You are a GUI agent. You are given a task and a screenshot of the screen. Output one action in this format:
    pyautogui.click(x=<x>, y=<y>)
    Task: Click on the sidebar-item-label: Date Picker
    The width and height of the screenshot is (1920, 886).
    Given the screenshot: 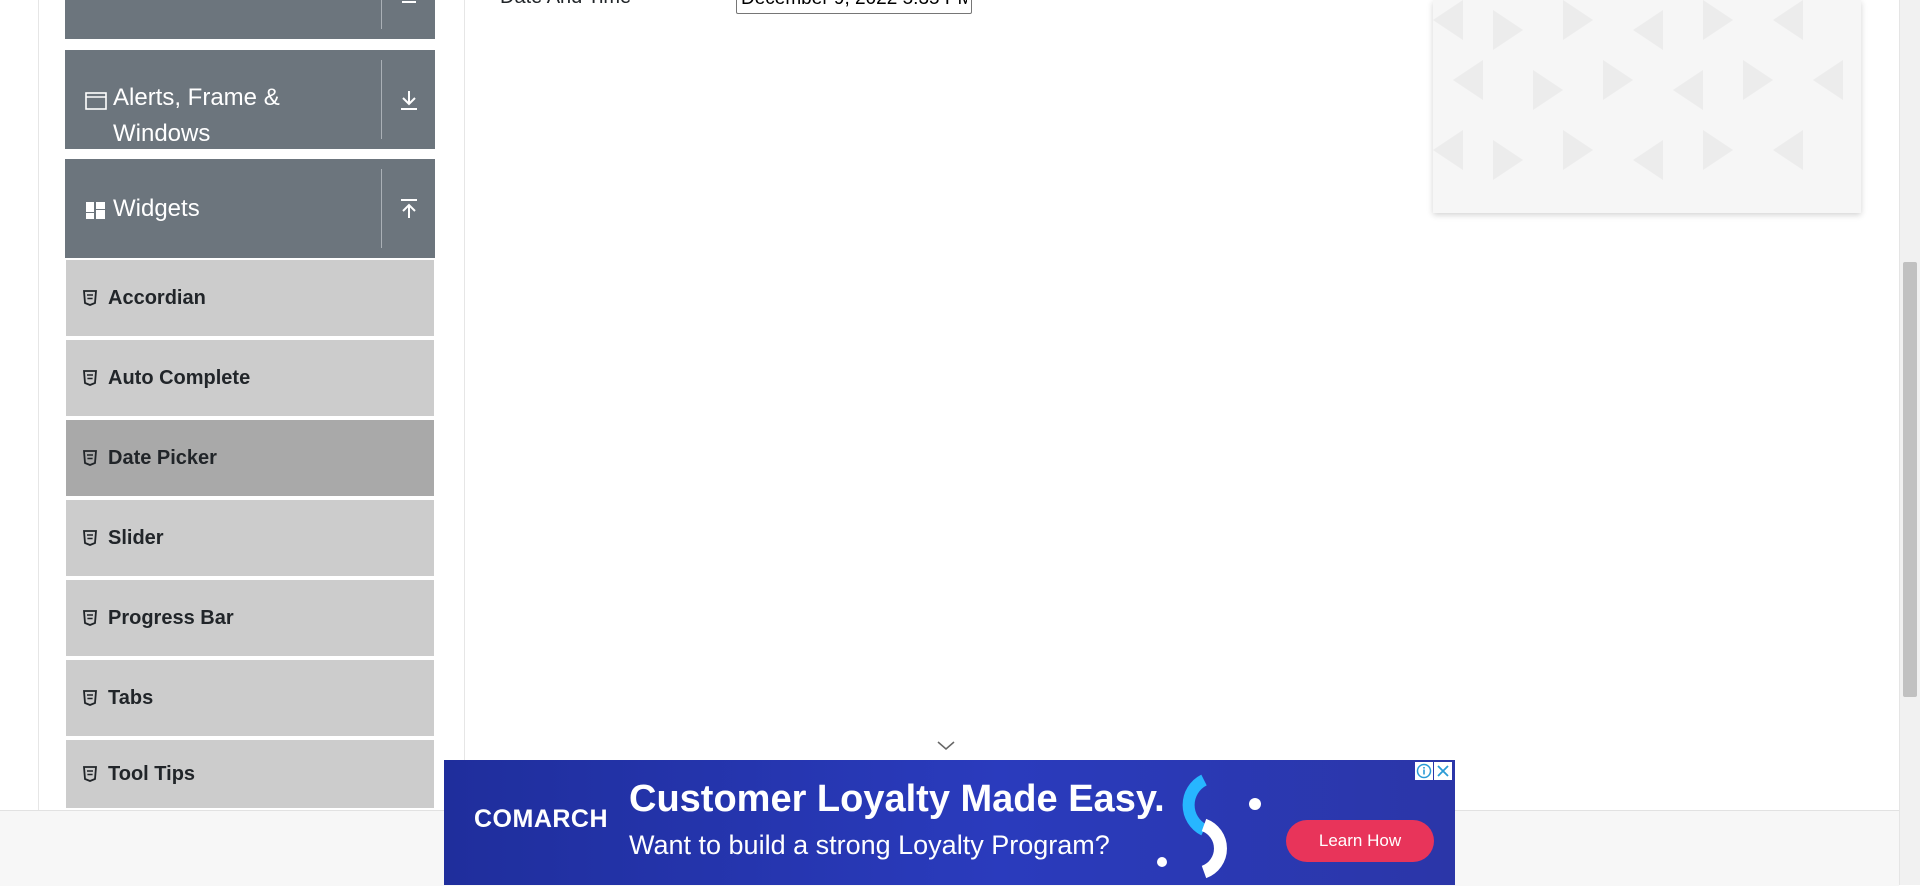 What is the action you would take?
    pyautogui.click(x=162, y=457)
    